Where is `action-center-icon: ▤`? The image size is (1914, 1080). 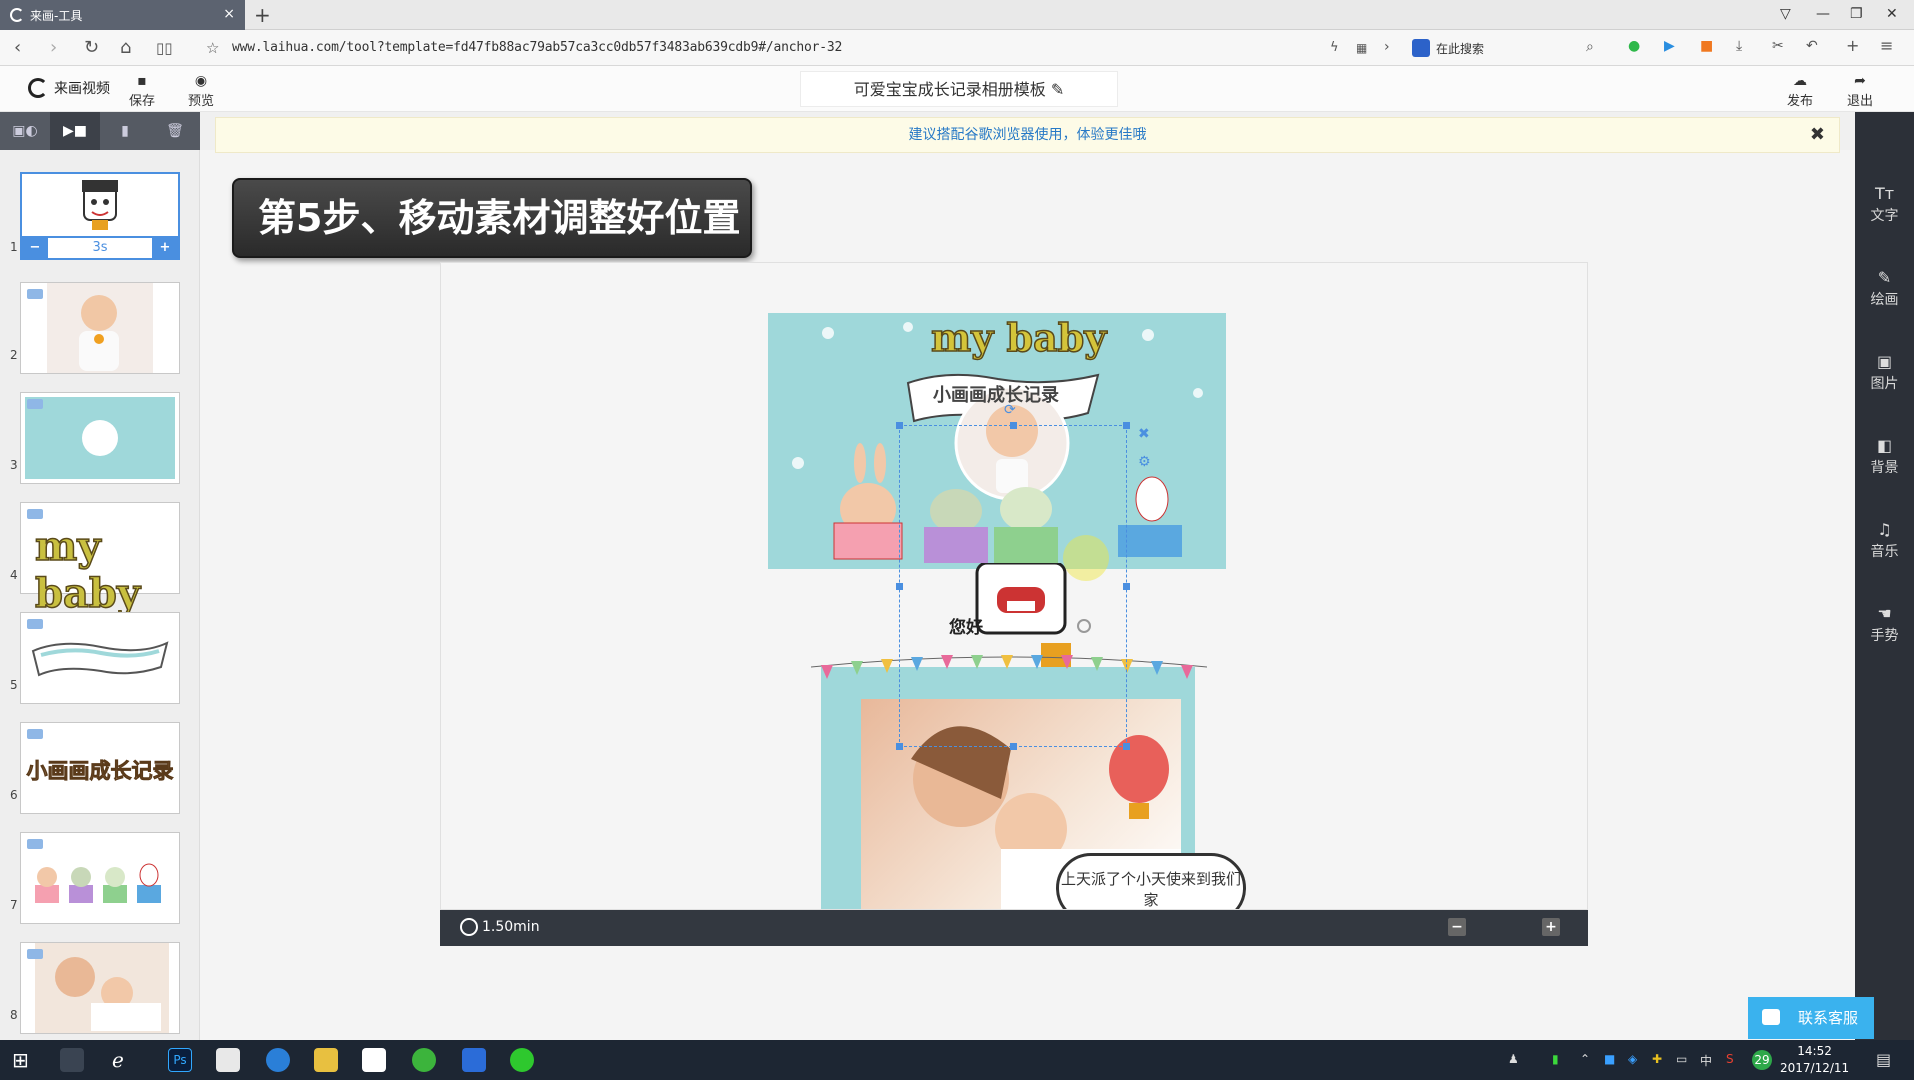 action-center-icon: ▤ is located at coordinates (1883, 1059).